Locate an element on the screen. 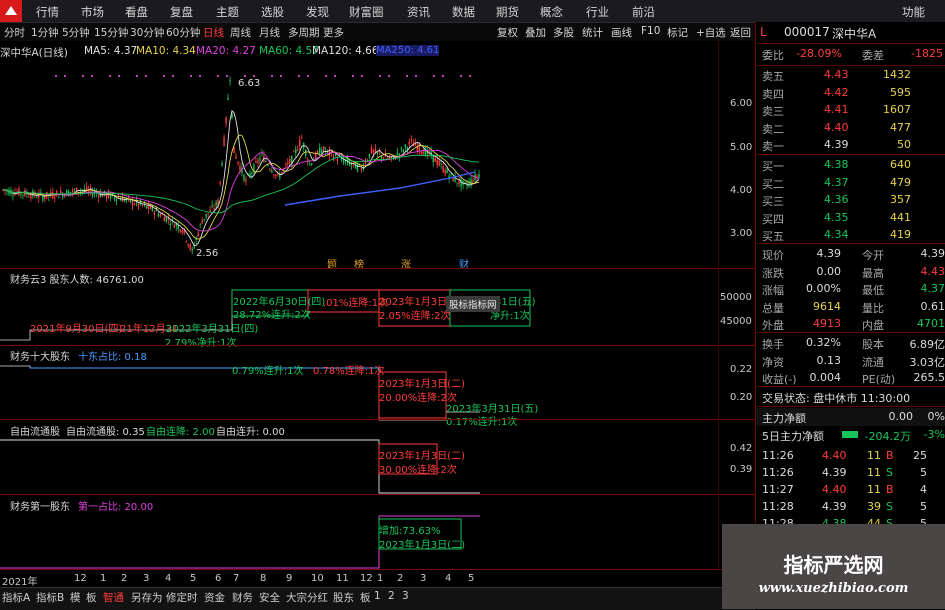  bid-label: 买三 is located at coordinates (773, 201).